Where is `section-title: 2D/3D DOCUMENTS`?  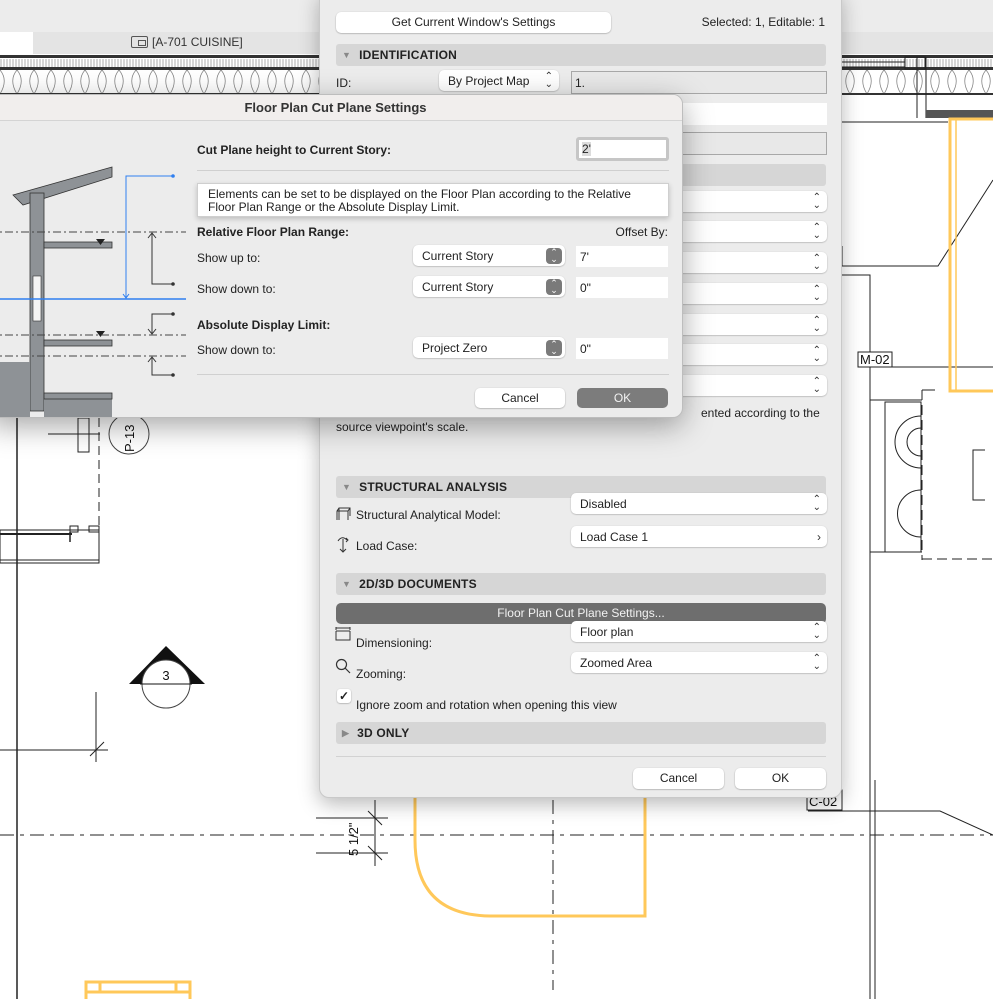 section-title: 2D/3D DOCUMENTS is located at coordinates (418, 584).